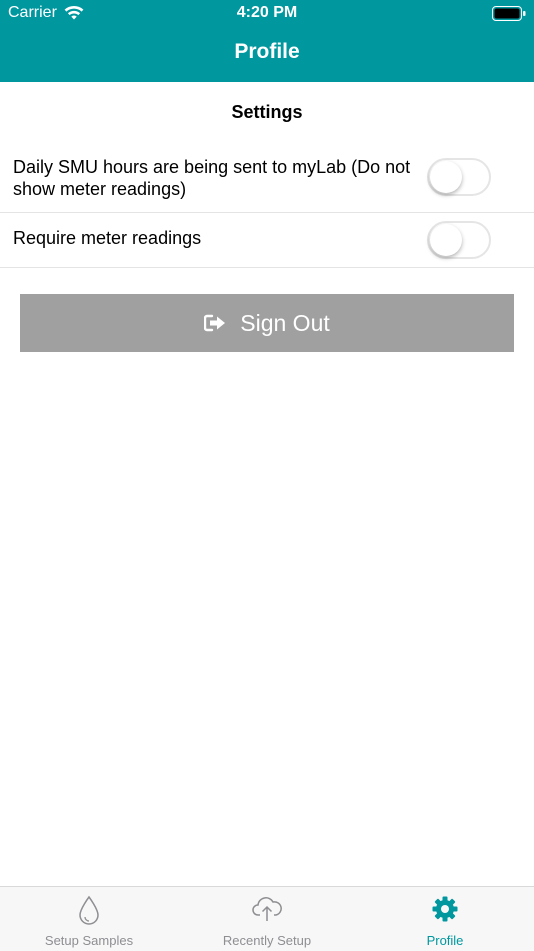  What do you see at coordinates (445, 909) in the screenshot?
I see `gear-icon` at bounding box center [445, 909].